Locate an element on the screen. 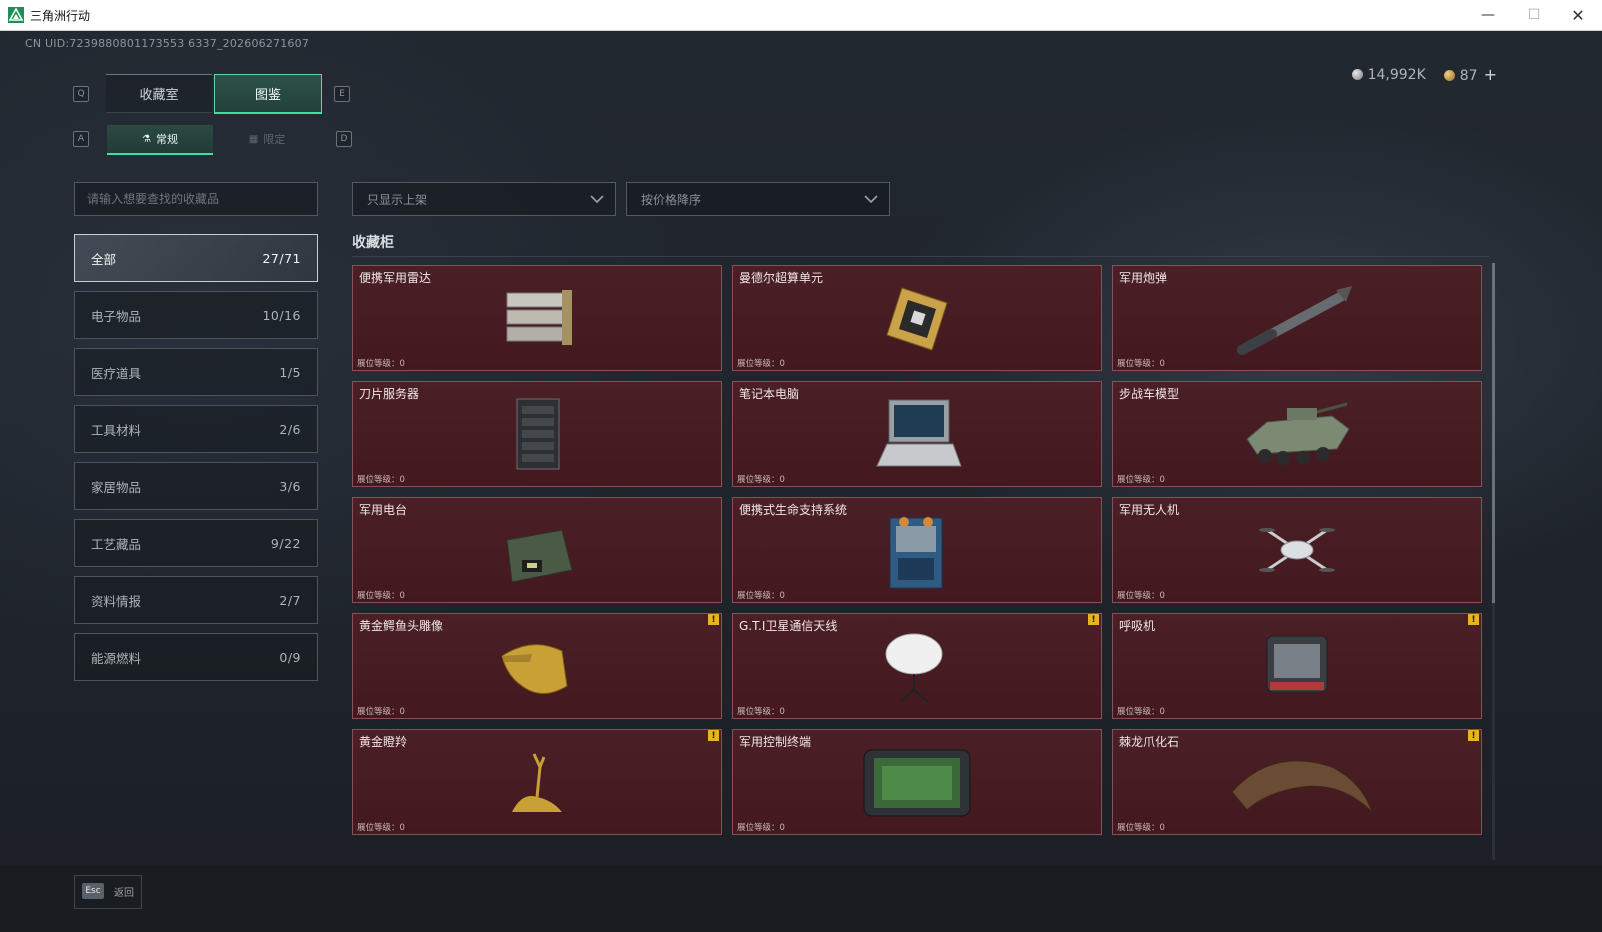 This screenshot has width=1602, height=932. window-title: 三角洲行动 is located at coordinates (60, 15).